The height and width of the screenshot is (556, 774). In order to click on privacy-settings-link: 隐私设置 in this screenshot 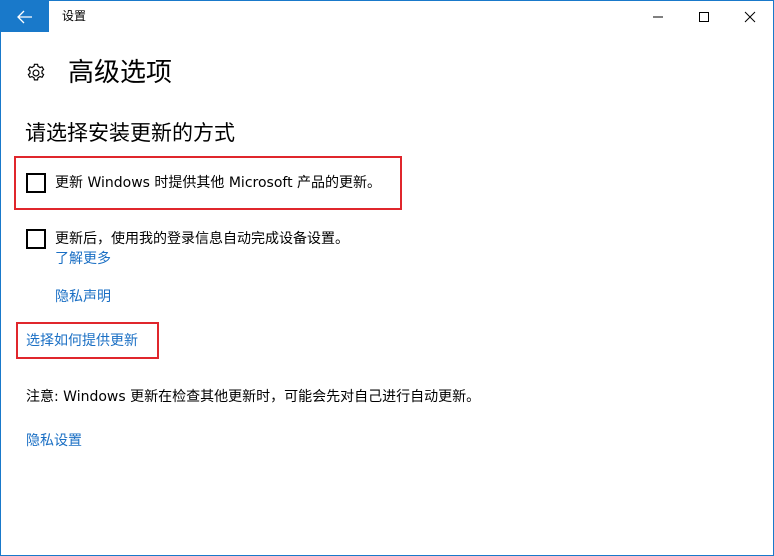, I will do `click(54, 441)`.